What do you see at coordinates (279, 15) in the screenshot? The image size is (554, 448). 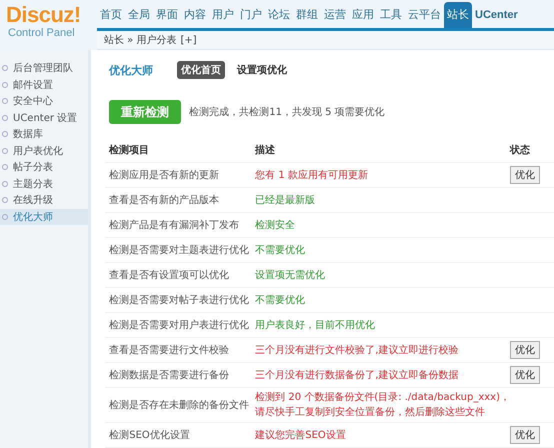 I see `nav-tab: 论坛` at bounding box center [279, 15].